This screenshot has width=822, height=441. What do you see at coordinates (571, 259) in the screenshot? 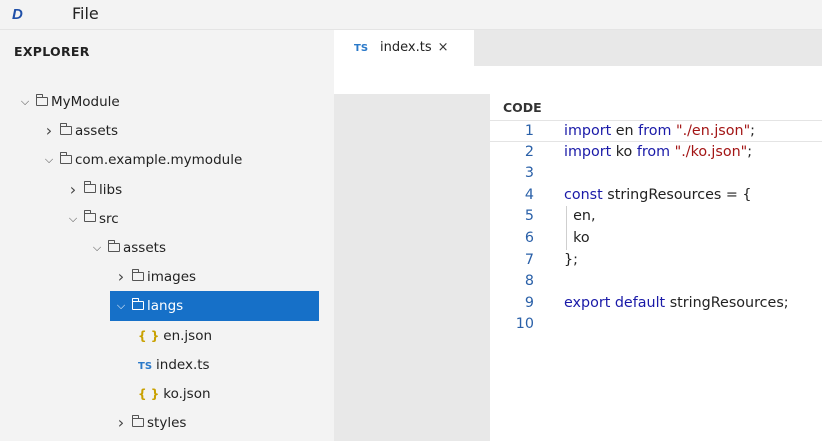
I see `code-text: };` at bounding box center [571, 259].